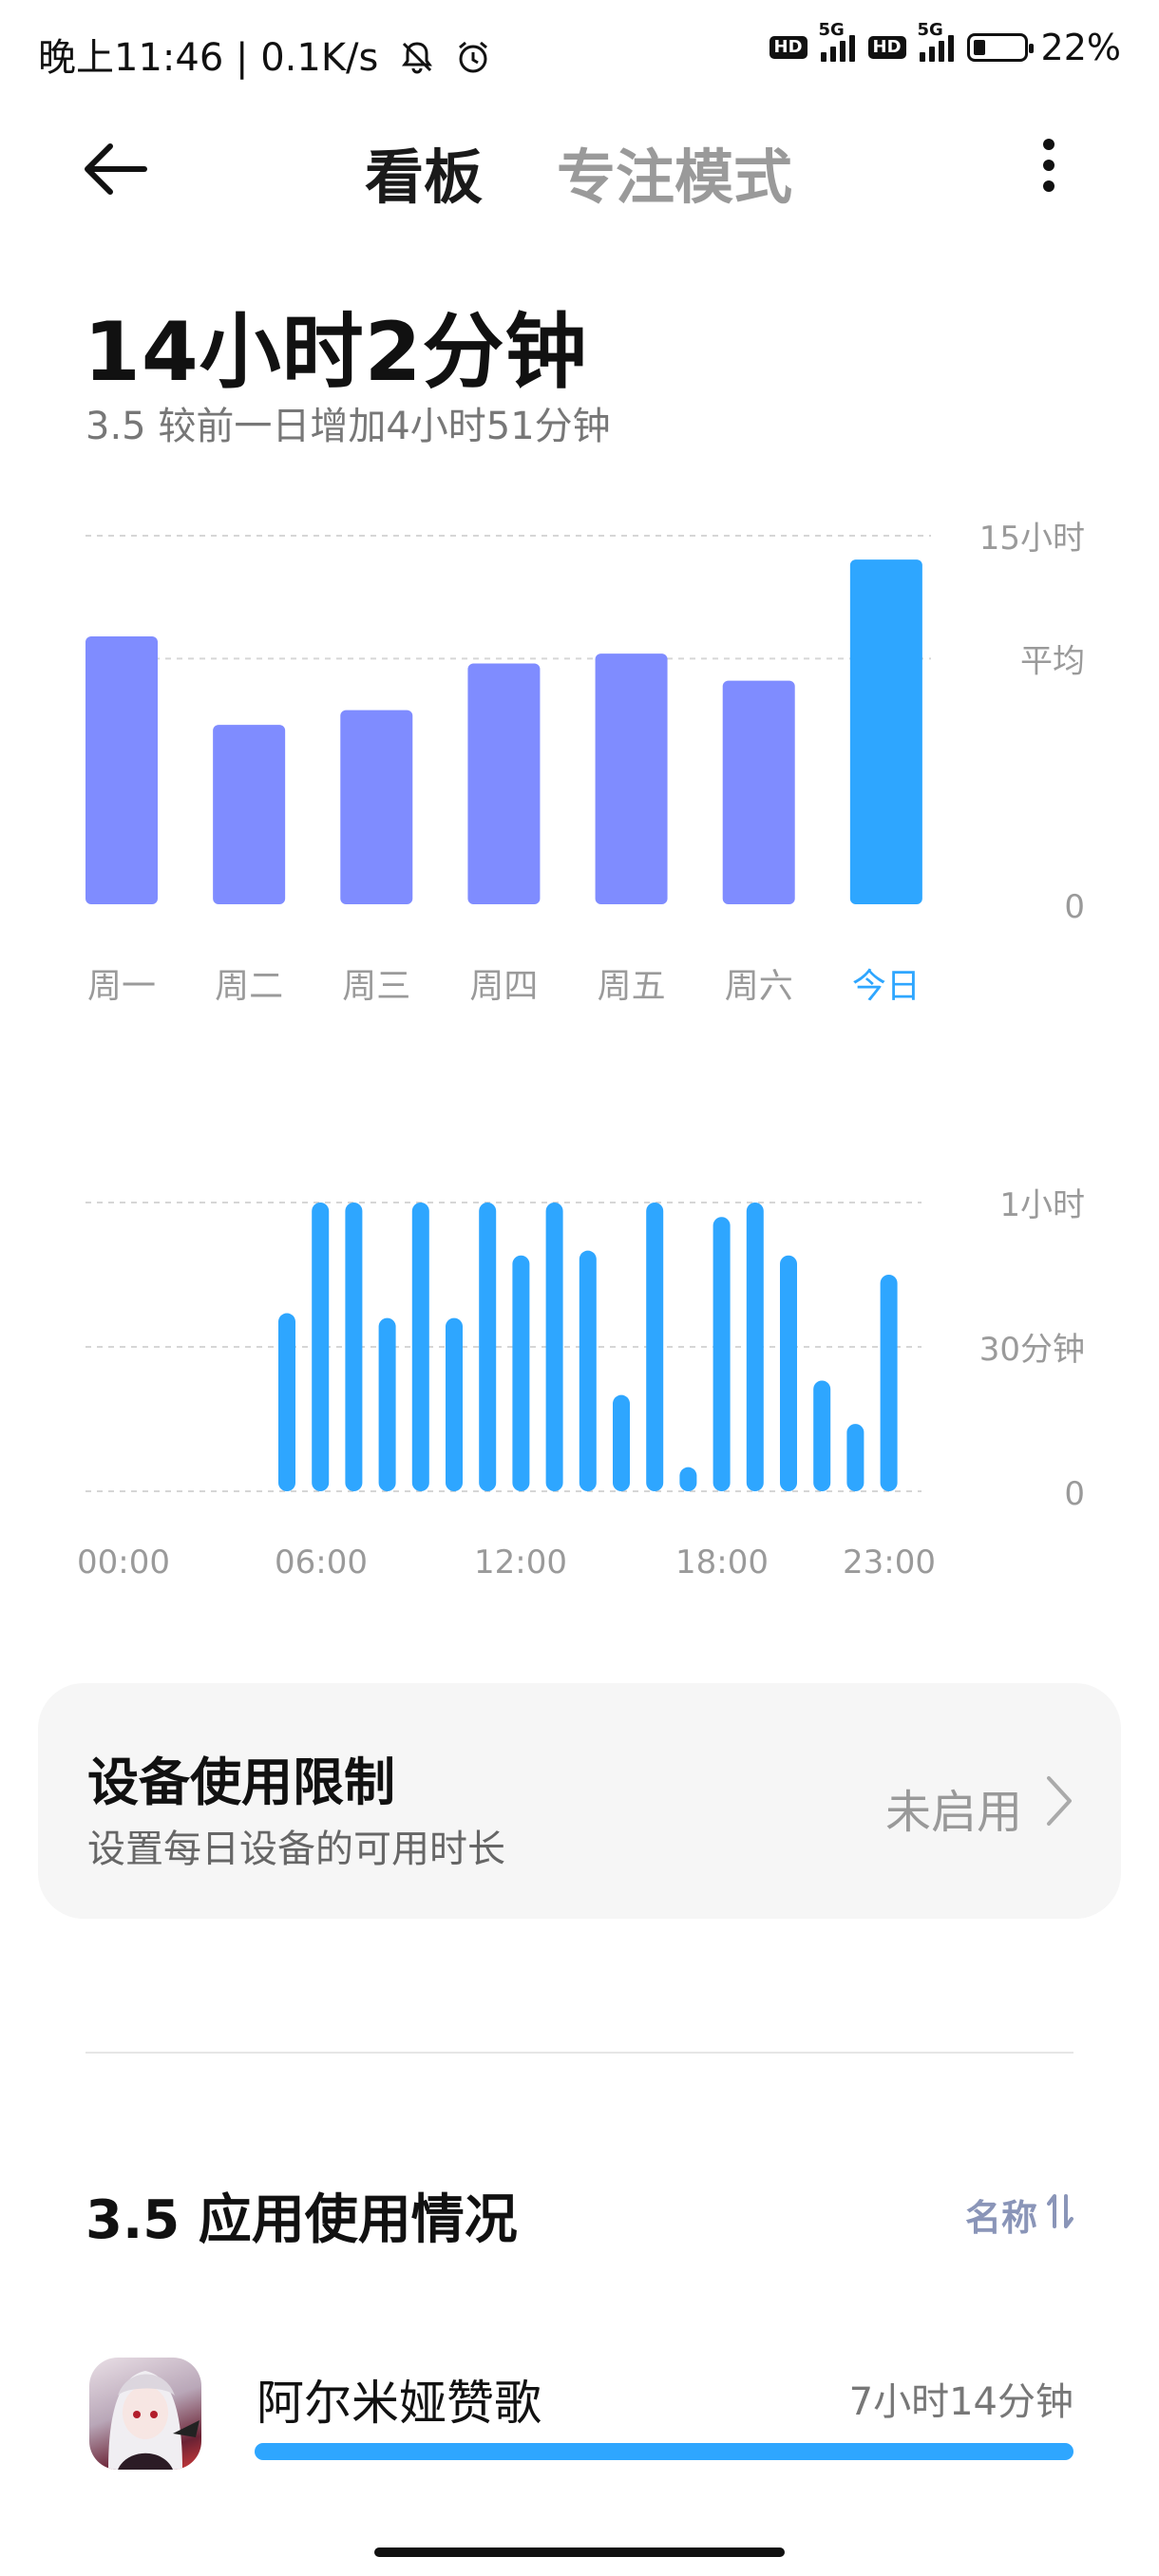  I want to click on battery-percent: 22%, so click(1080, 47).